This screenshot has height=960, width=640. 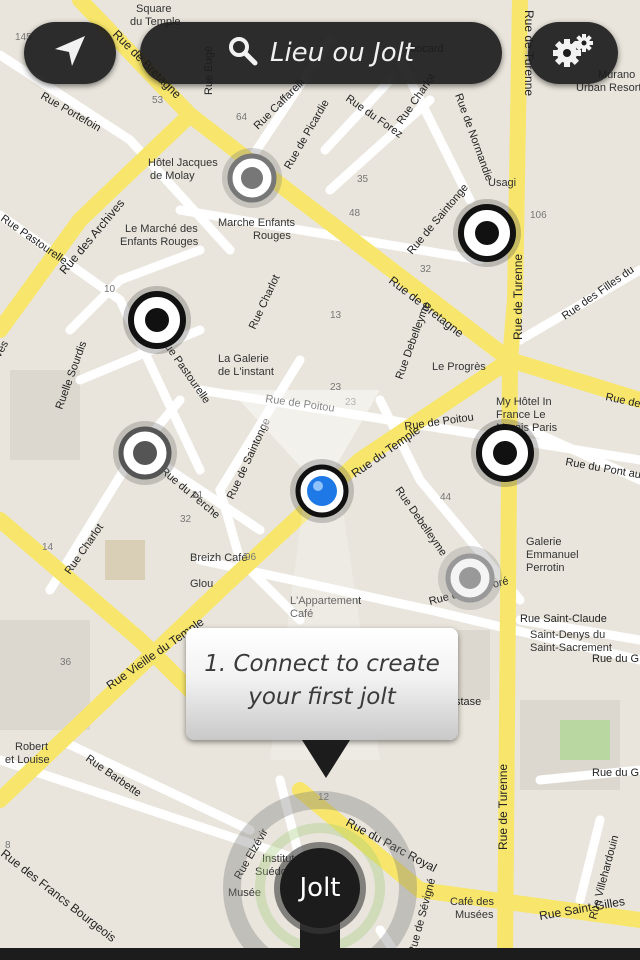 What do you see at coordinates (27, 760) in the screenshot?
I see `poi-label: et Louise` at bounding box center [27, 760].